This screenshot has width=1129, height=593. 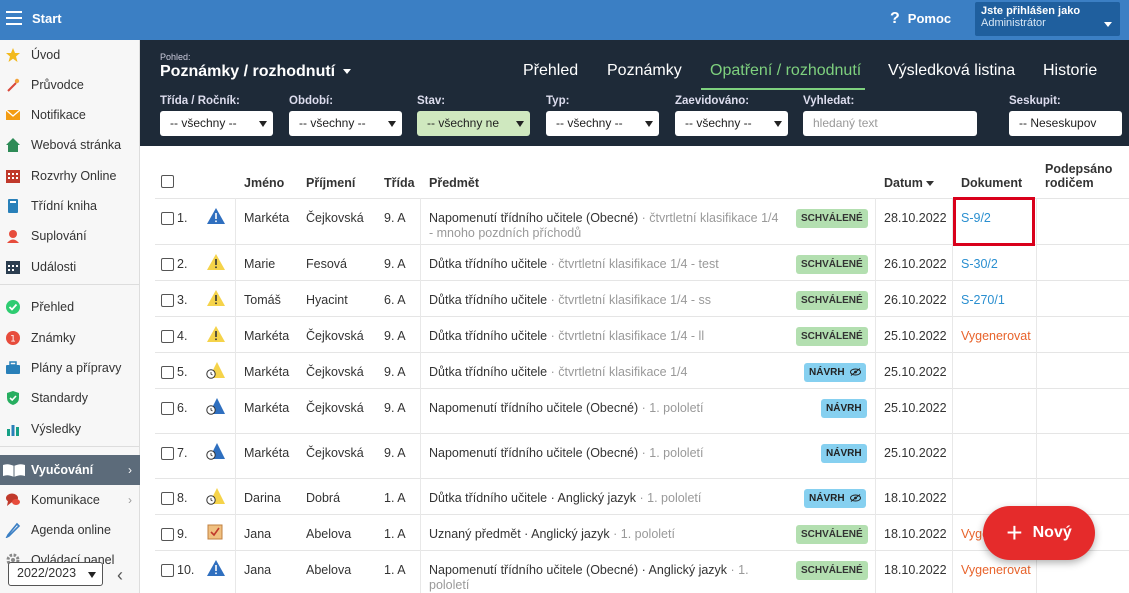 I want to click on tab-prehled: Přehled, so click(x=550, y=71).